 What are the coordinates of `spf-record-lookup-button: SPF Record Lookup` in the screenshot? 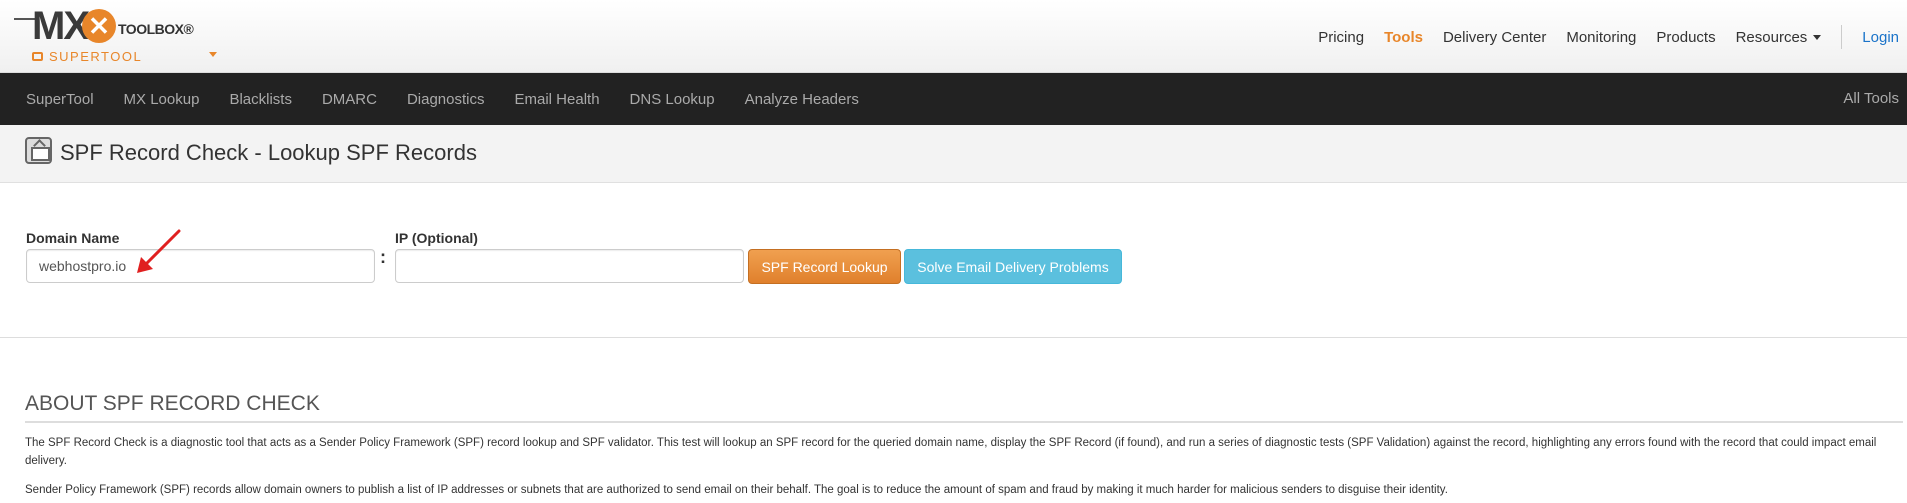 It's located at (824, 266).